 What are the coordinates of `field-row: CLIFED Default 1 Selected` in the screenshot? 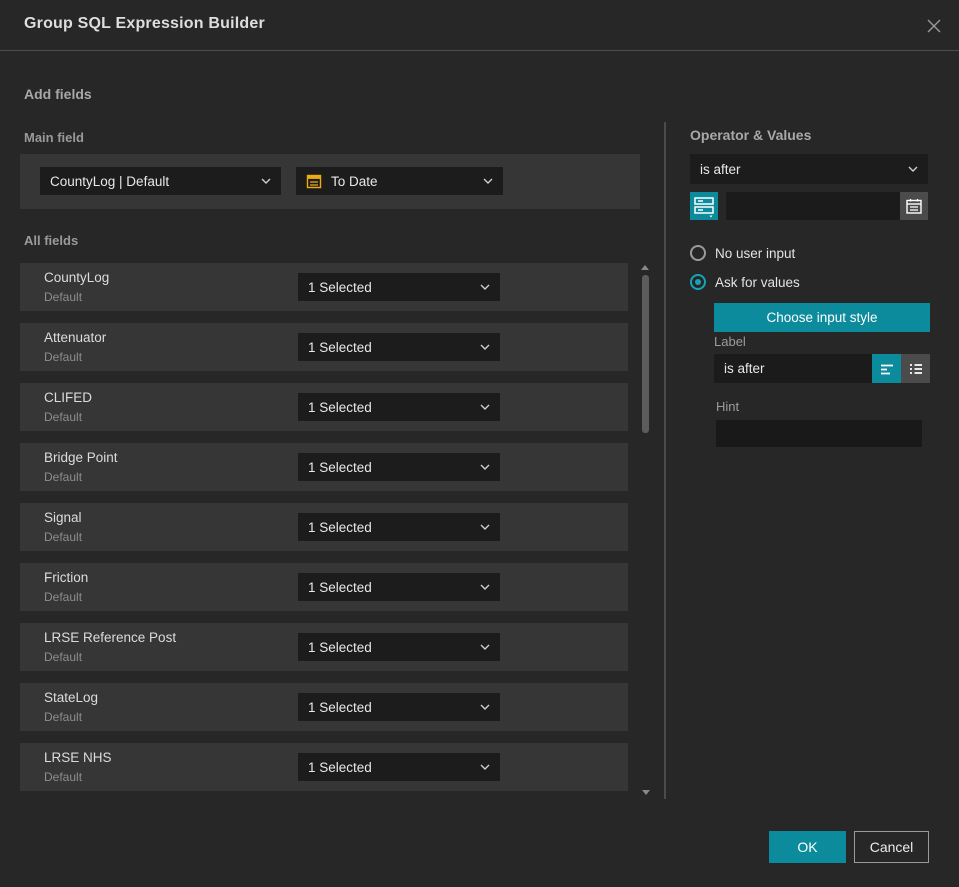 It's located at (324, 407).